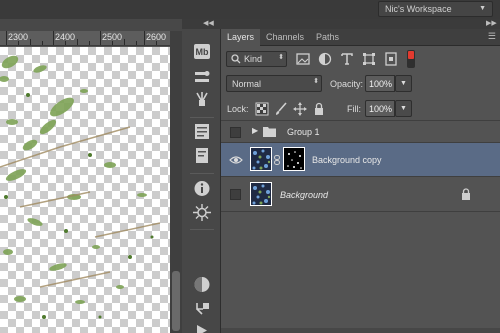  I want to click on layer-row-selected: Background copy, so click(360, 160).